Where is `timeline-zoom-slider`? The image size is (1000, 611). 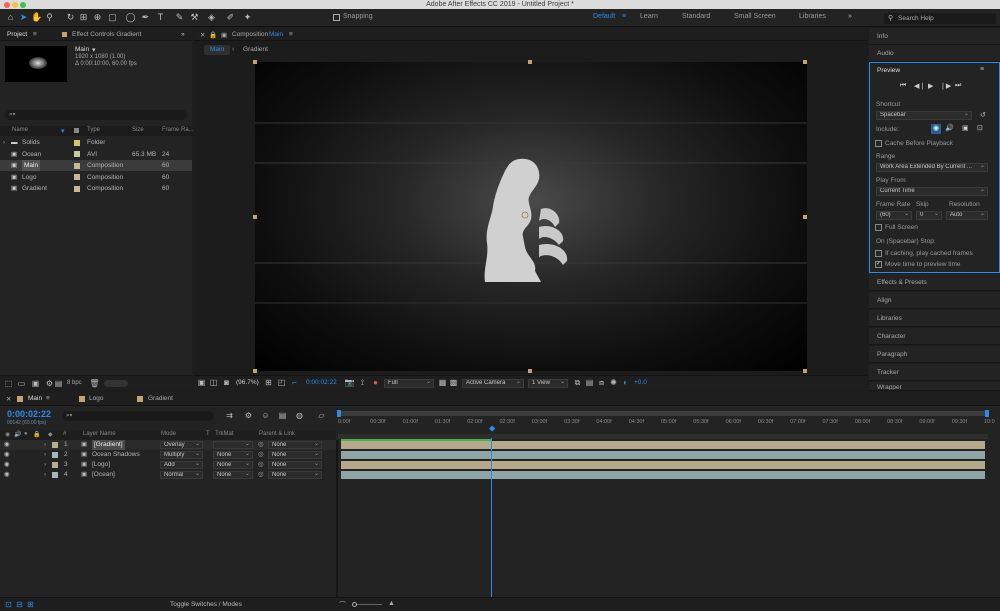
timeline-zoom-slider is located at coordinates (367, 604).